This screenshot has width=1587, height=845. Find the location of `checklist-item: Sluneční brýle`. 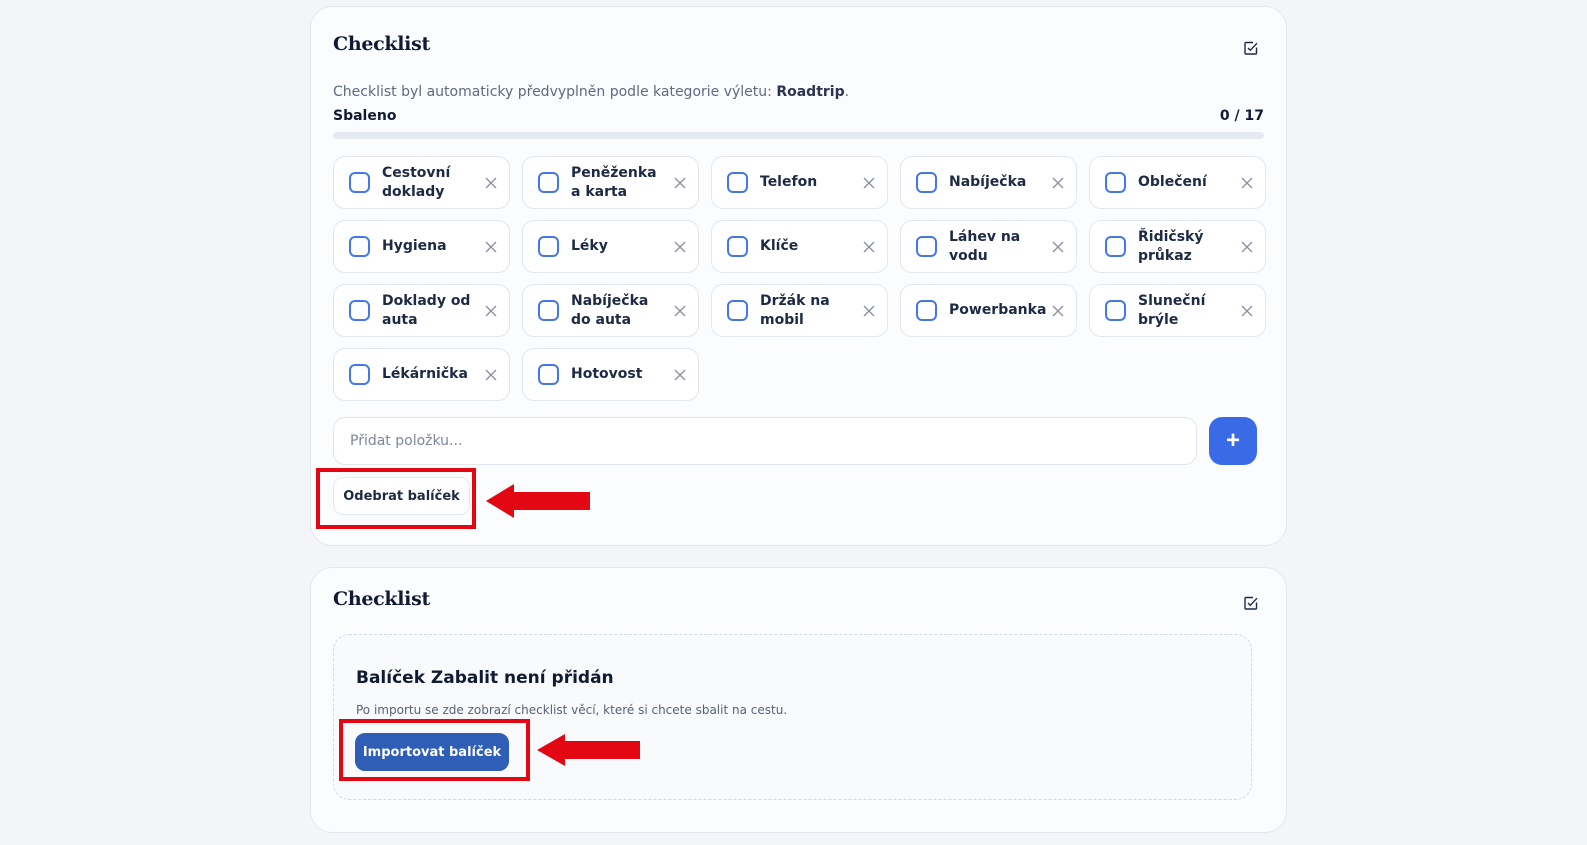

checklist-item: Sluneční brýle is located at coordinates (1177, 310).